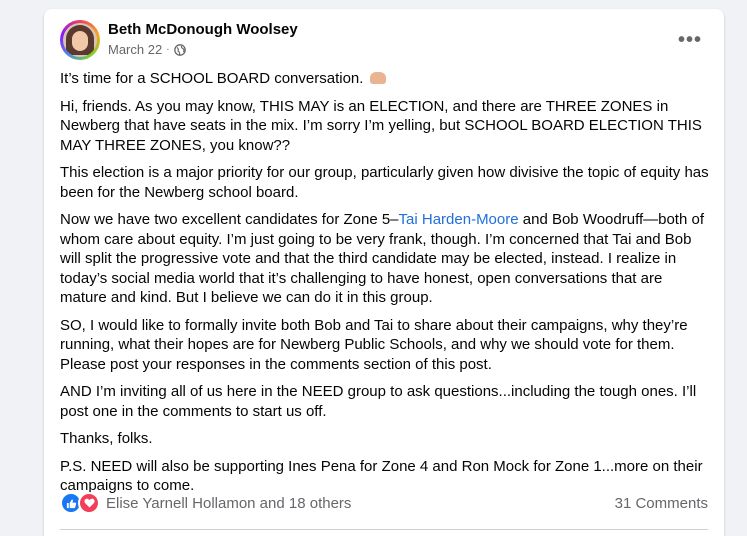  What do you see at coordinates (89, 503) in the screenshot?
I see `love-icon` at bounding box center [89, 503].